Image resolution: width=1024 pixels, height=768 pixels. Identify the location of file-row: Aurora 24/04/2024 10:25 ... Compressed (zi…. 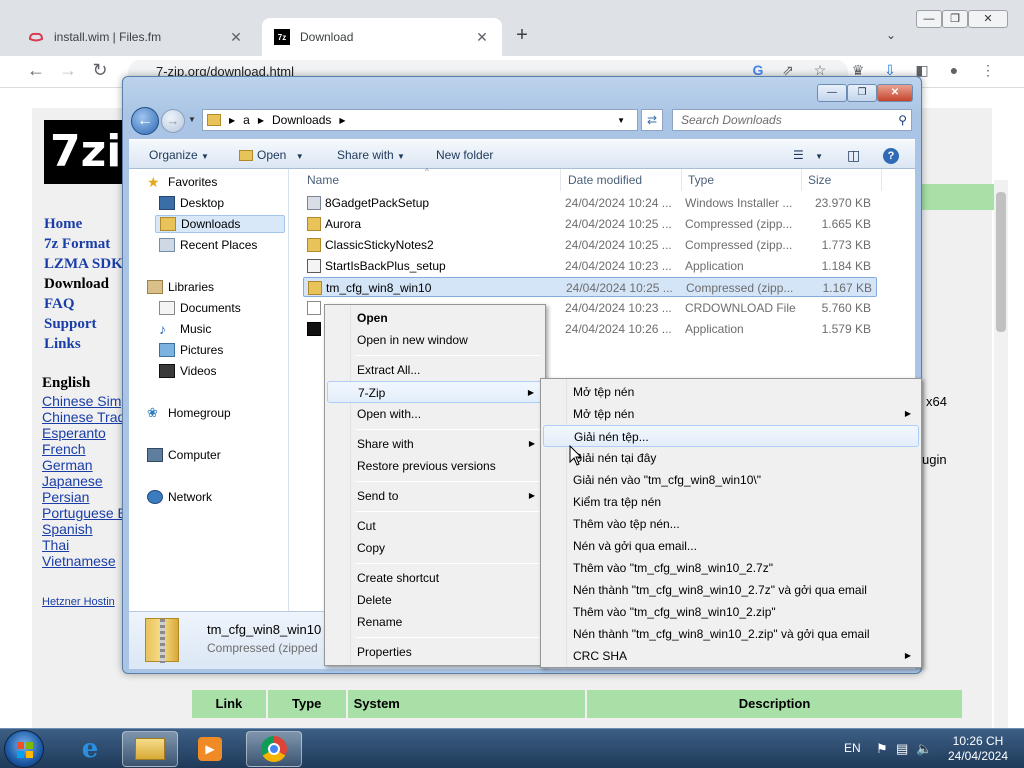
(590, 224).